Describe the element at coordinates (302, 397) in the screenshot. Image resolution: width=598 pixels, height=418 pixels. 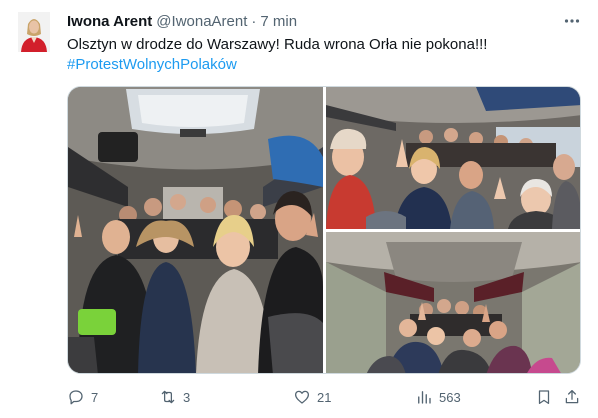
I see `heart-icon` at that location.